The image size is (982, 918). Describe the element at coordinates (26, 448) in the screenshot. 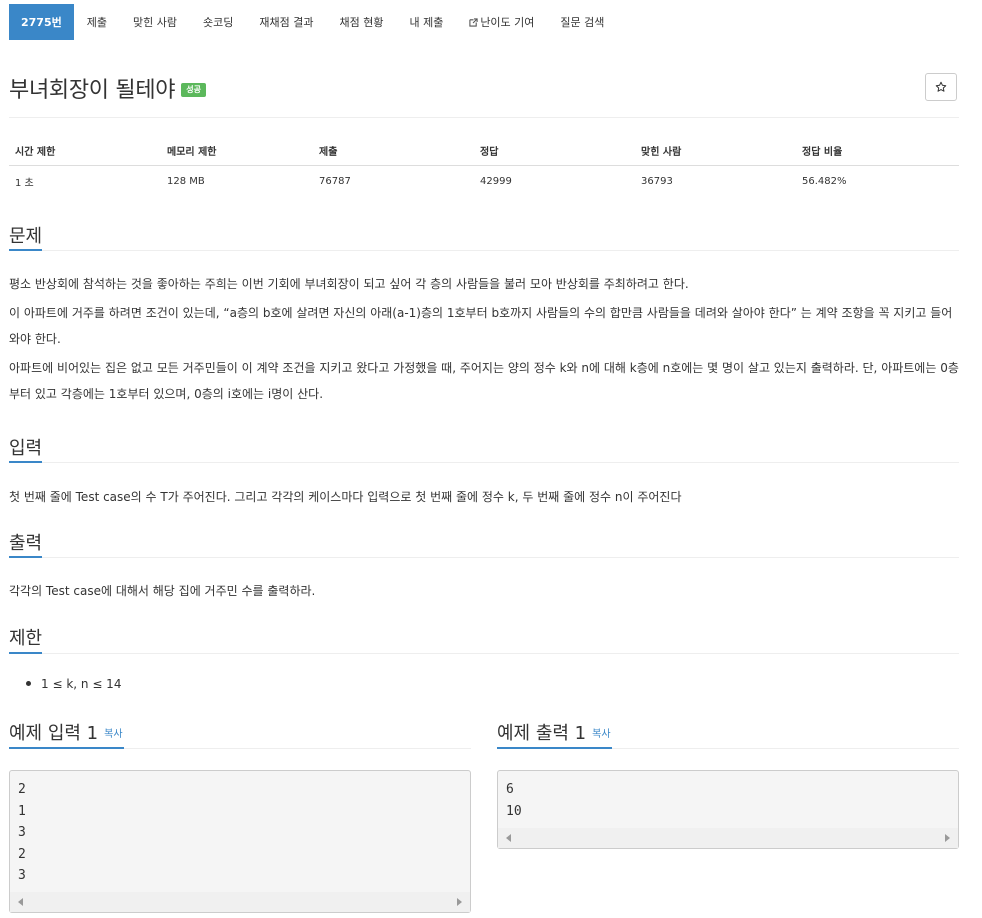

I see `section-heading-input: 입력` at that location.